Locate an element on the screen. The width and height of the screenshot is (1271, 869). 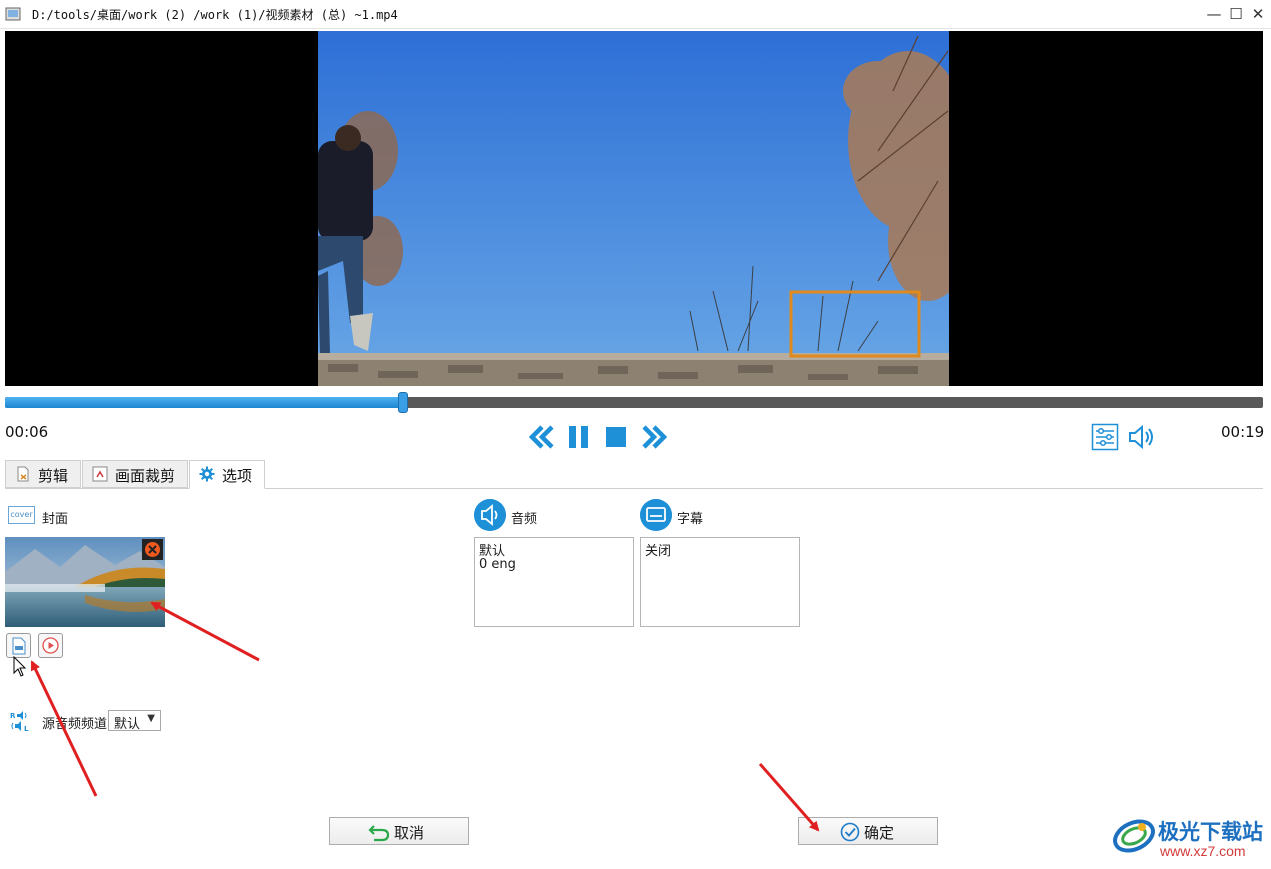
tab-crop: 画面裁剪 is located at coordinates (135, 474).